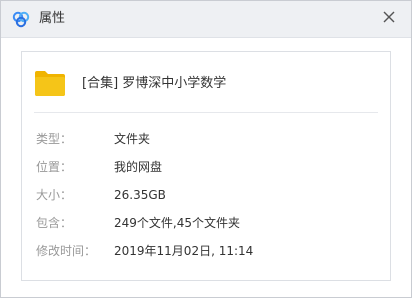 This screenshot has height=298, width=412. Describe the element at coordinates (154, 83) in the screenshot. I see `folder-name: [合集] 罗博深中小学数学` at that location.